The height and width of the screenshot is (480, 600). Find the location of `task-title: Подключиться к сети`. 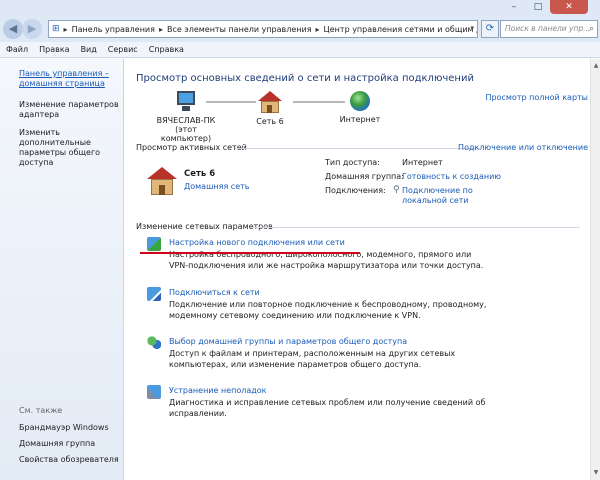

task-title: Подключиться к сети is located at coordinates (214, 292).